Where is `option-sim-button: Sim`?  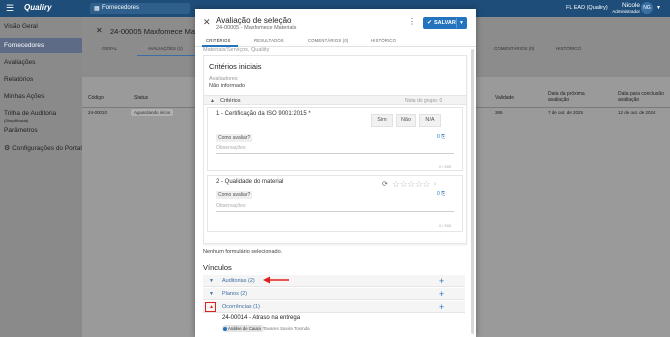
option-sim-button: Sim is located at coordinates (382, 120).